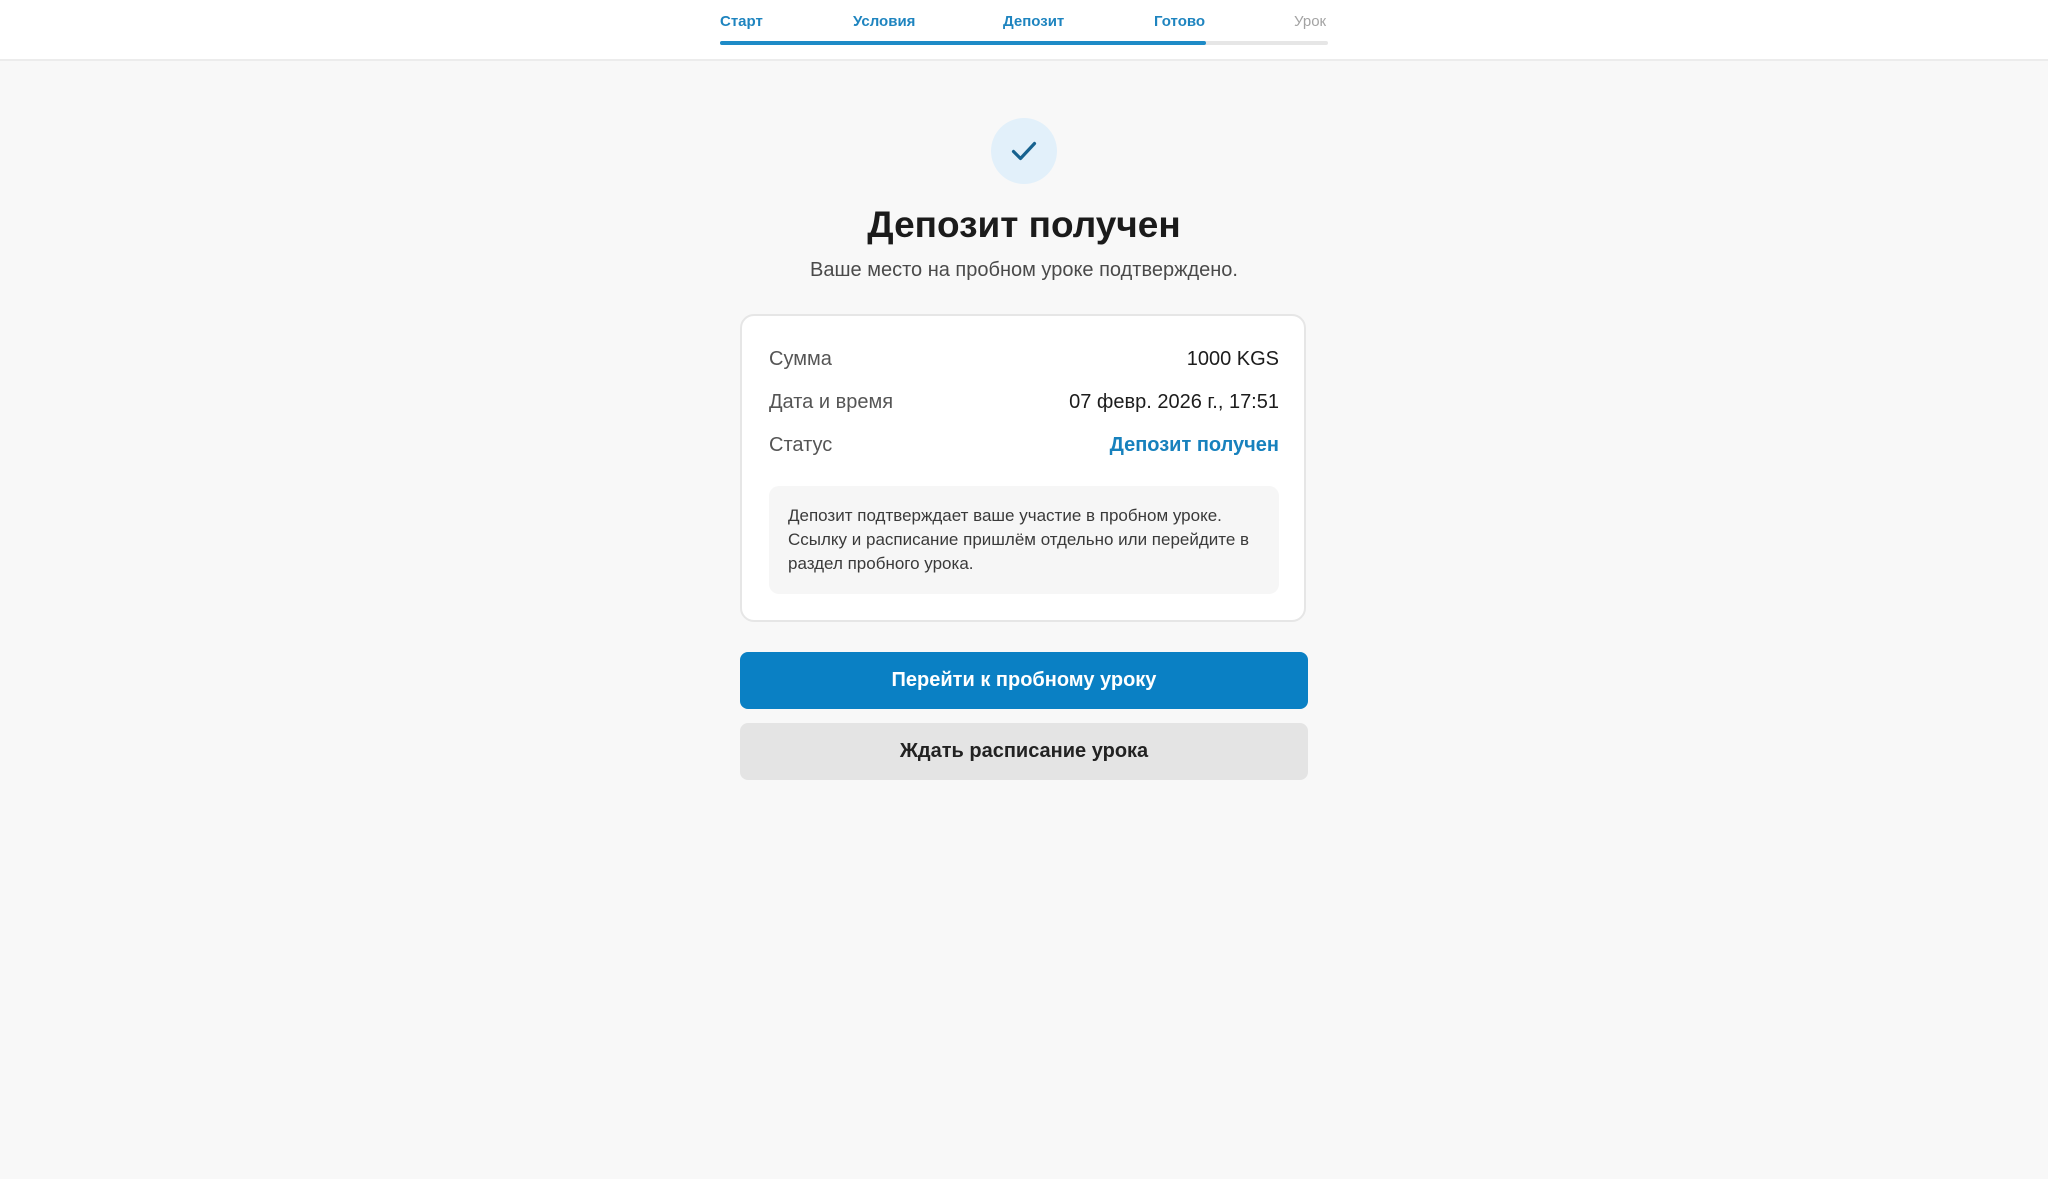 This screenshot has width=2048, height=1179. I want to click on stepper: Старт Условия Депозит Готово Урок, so click(1024, 29).